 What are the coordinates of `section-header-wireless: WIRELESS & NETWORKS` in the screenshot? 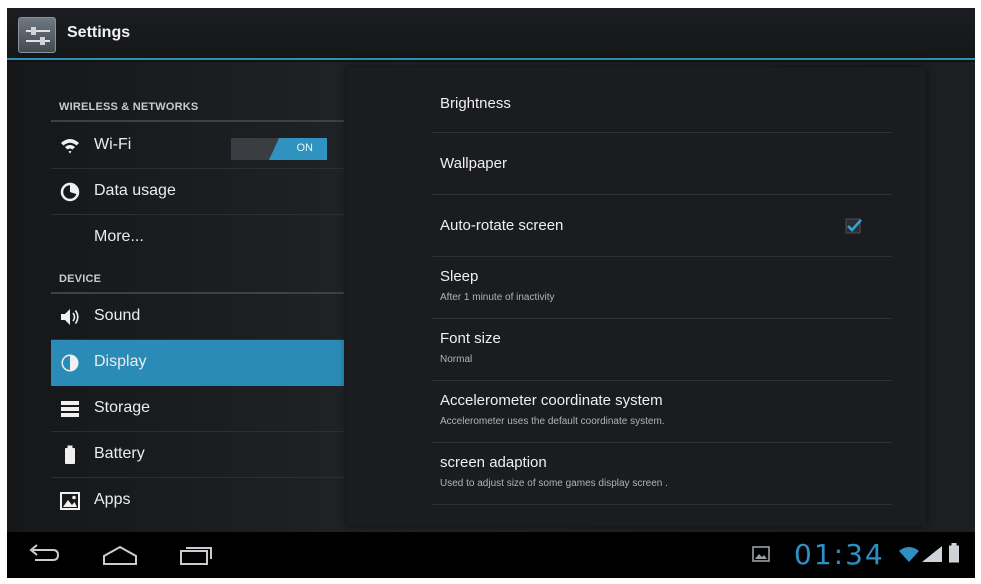 It's located at (197, 104).